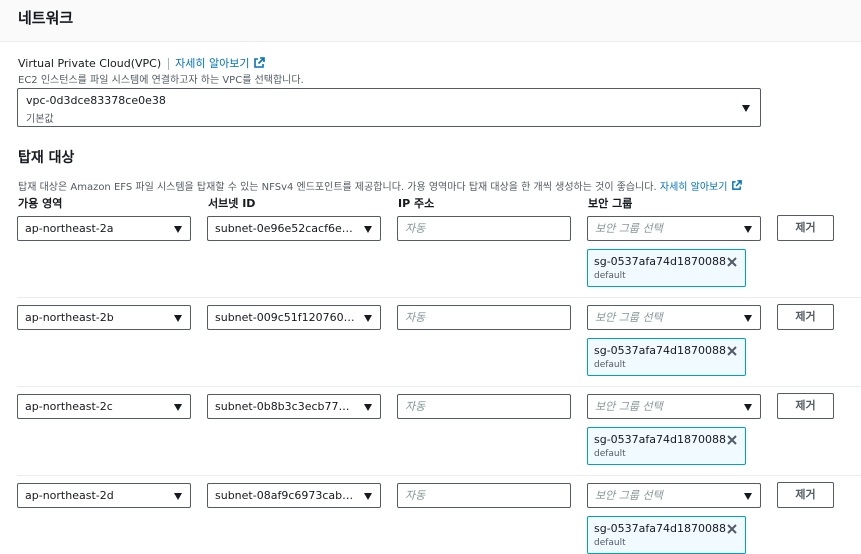  Describe the element at coordinates (430, 21) in the screenshot. I see `network-panel-header: 네트워크` at that location.